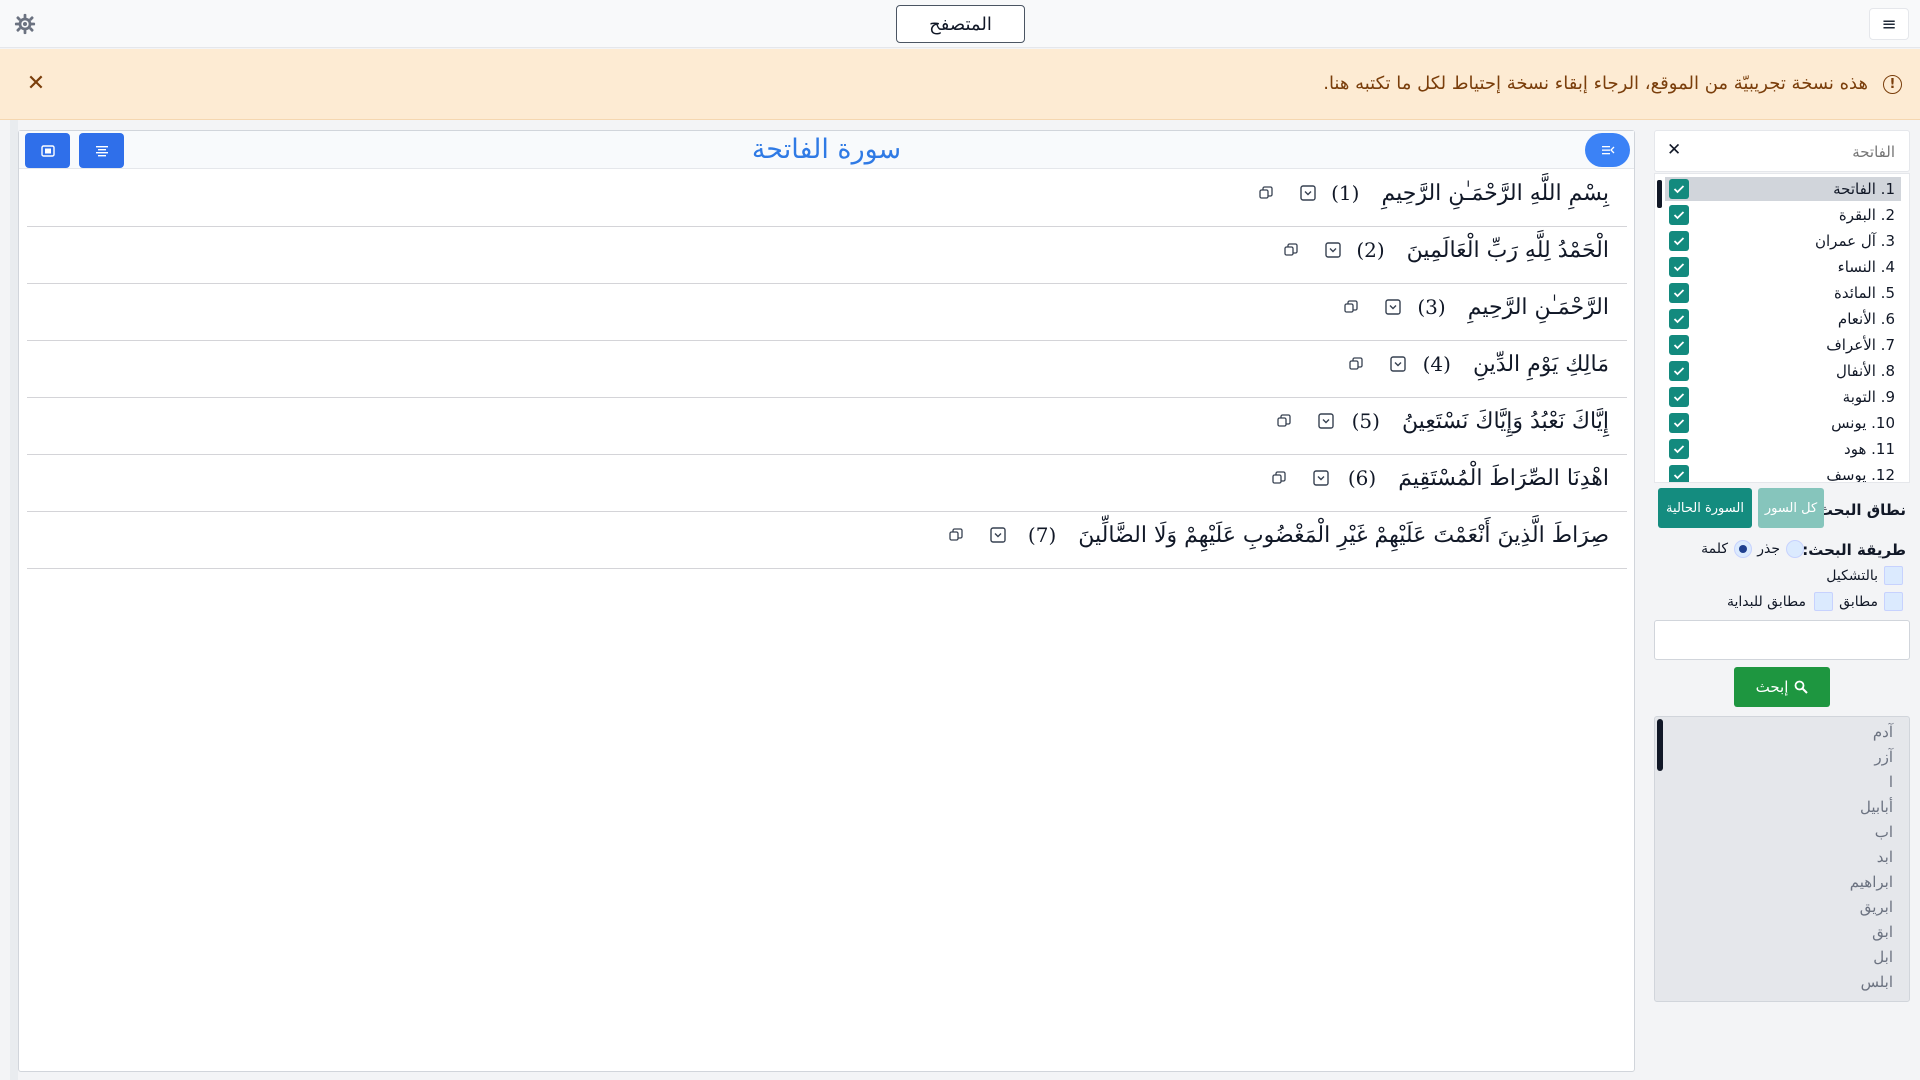  Describe the element at coordinates (1882, 932) in the screenshot. I see `root-item: ابق` at that location.